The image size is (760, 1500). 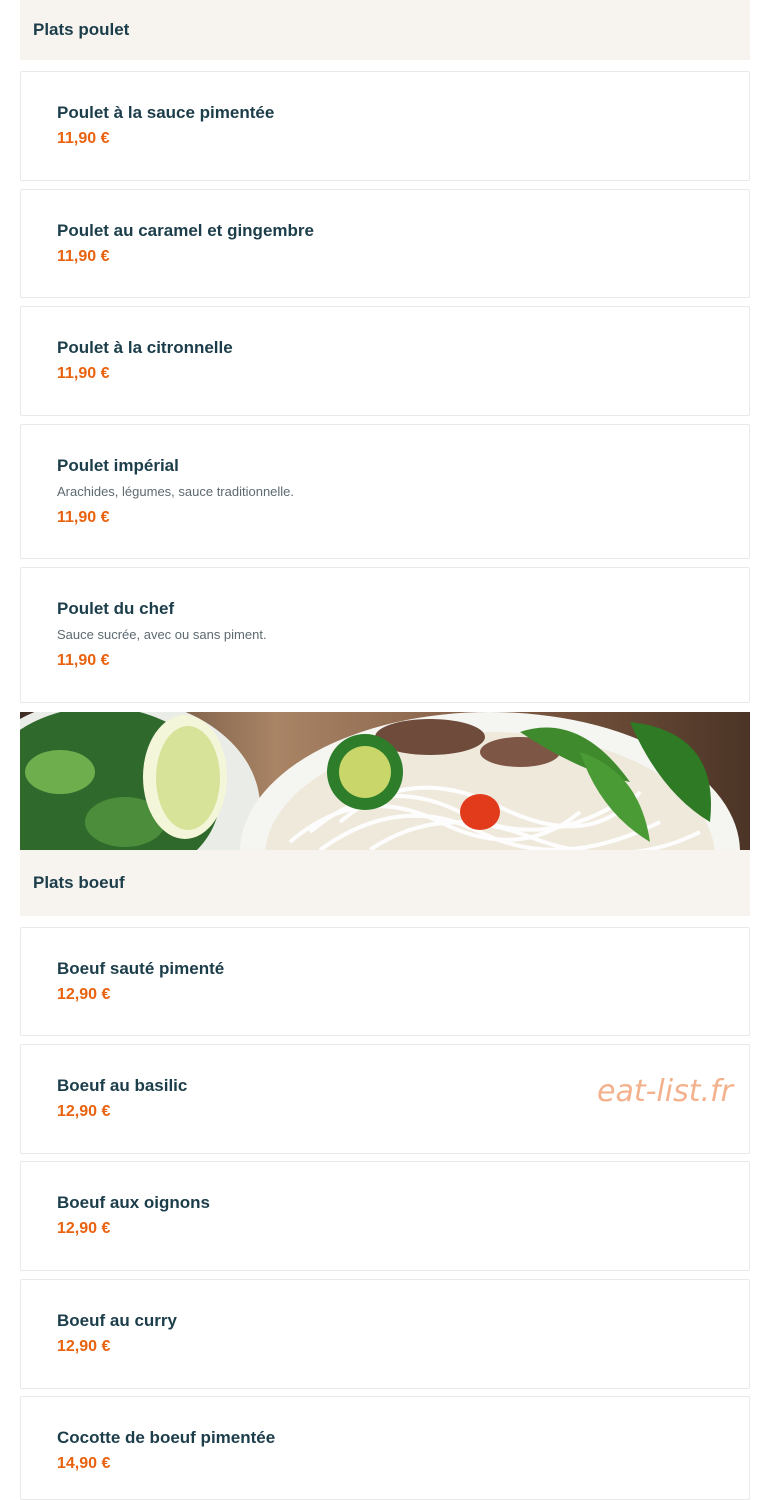 What do you see at coordinates (385, 126) in the screenshot?
I see `menu-item-card: Poulet à la sauce pimentée 11,90 €` at bounding box center [385, 126].